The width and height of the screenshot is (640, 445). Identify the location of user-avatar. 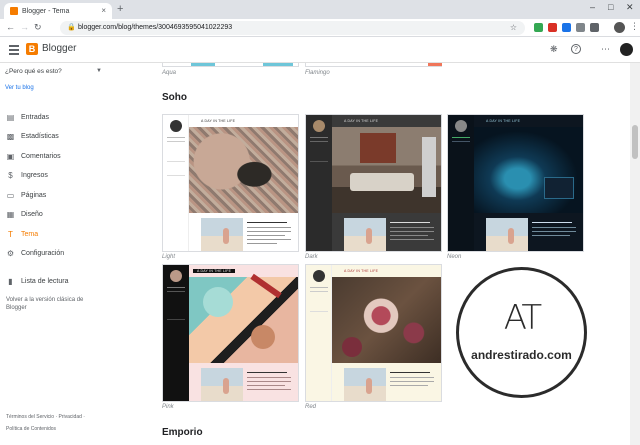
(626, 49).